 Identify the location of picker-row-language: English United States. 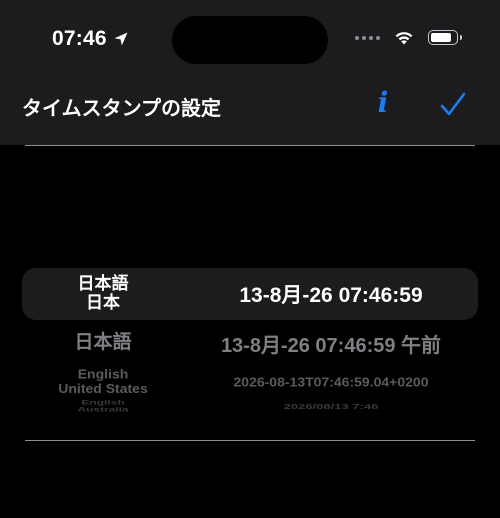
(103, 381).